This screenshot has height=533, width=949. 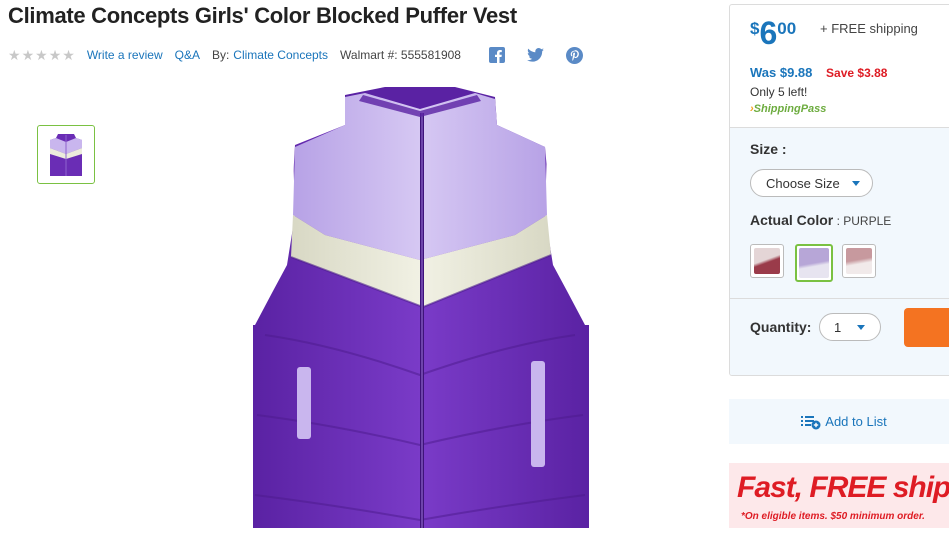 I want to click on swatch-pink-fill, so click(x=859, y=261).